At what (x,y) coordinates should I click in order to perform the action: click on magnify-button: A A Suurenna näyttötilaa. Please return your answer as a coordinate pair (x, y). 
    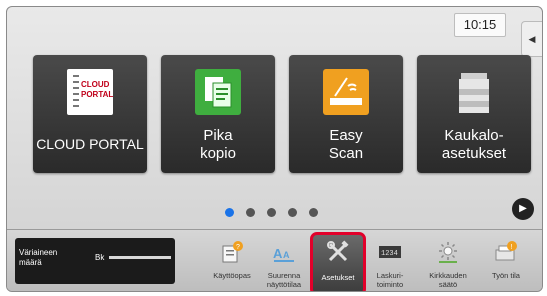
    Looking at the image, I should click on (284, 262).